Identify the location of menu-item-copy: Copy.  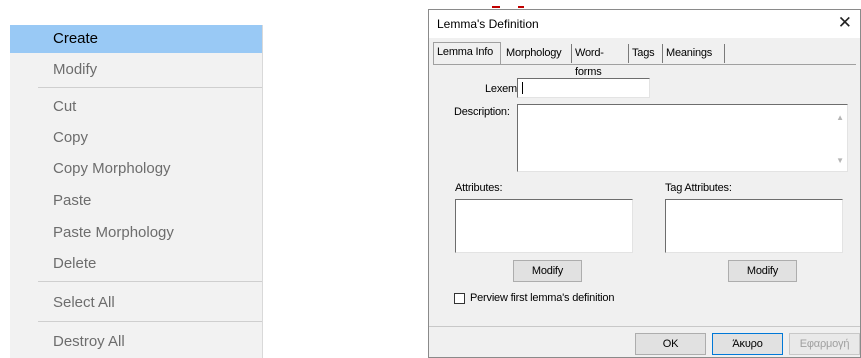
(136, 138).